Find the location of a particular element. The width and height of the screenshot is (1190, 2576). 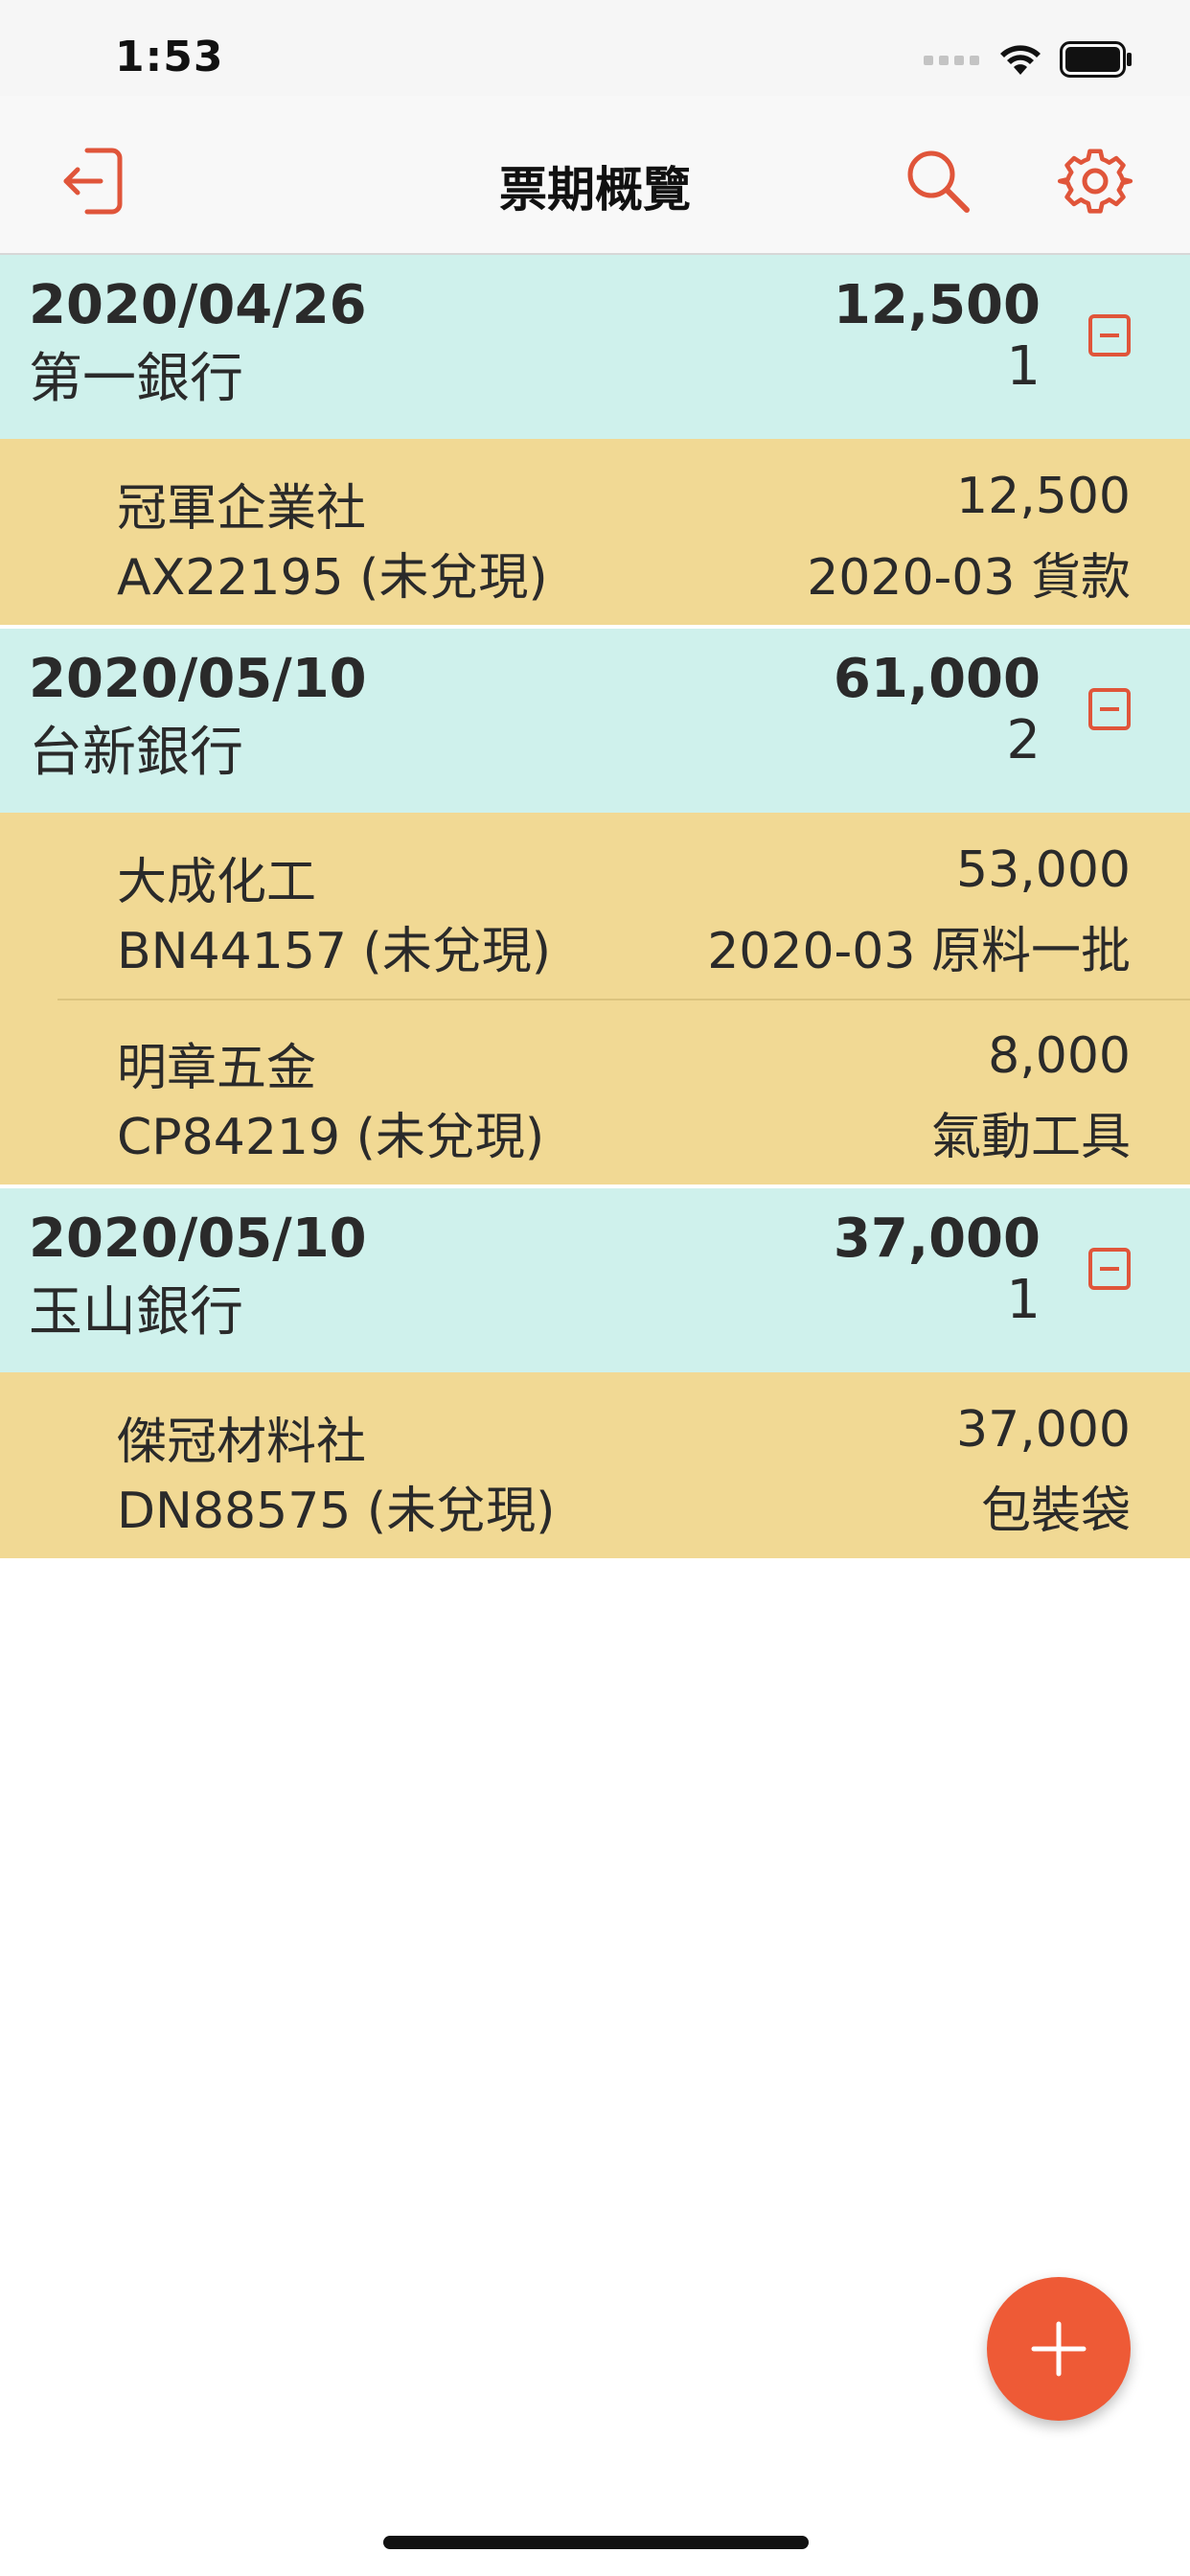

nav-bar: 票期概覽 is located at coordinates (595, 175).